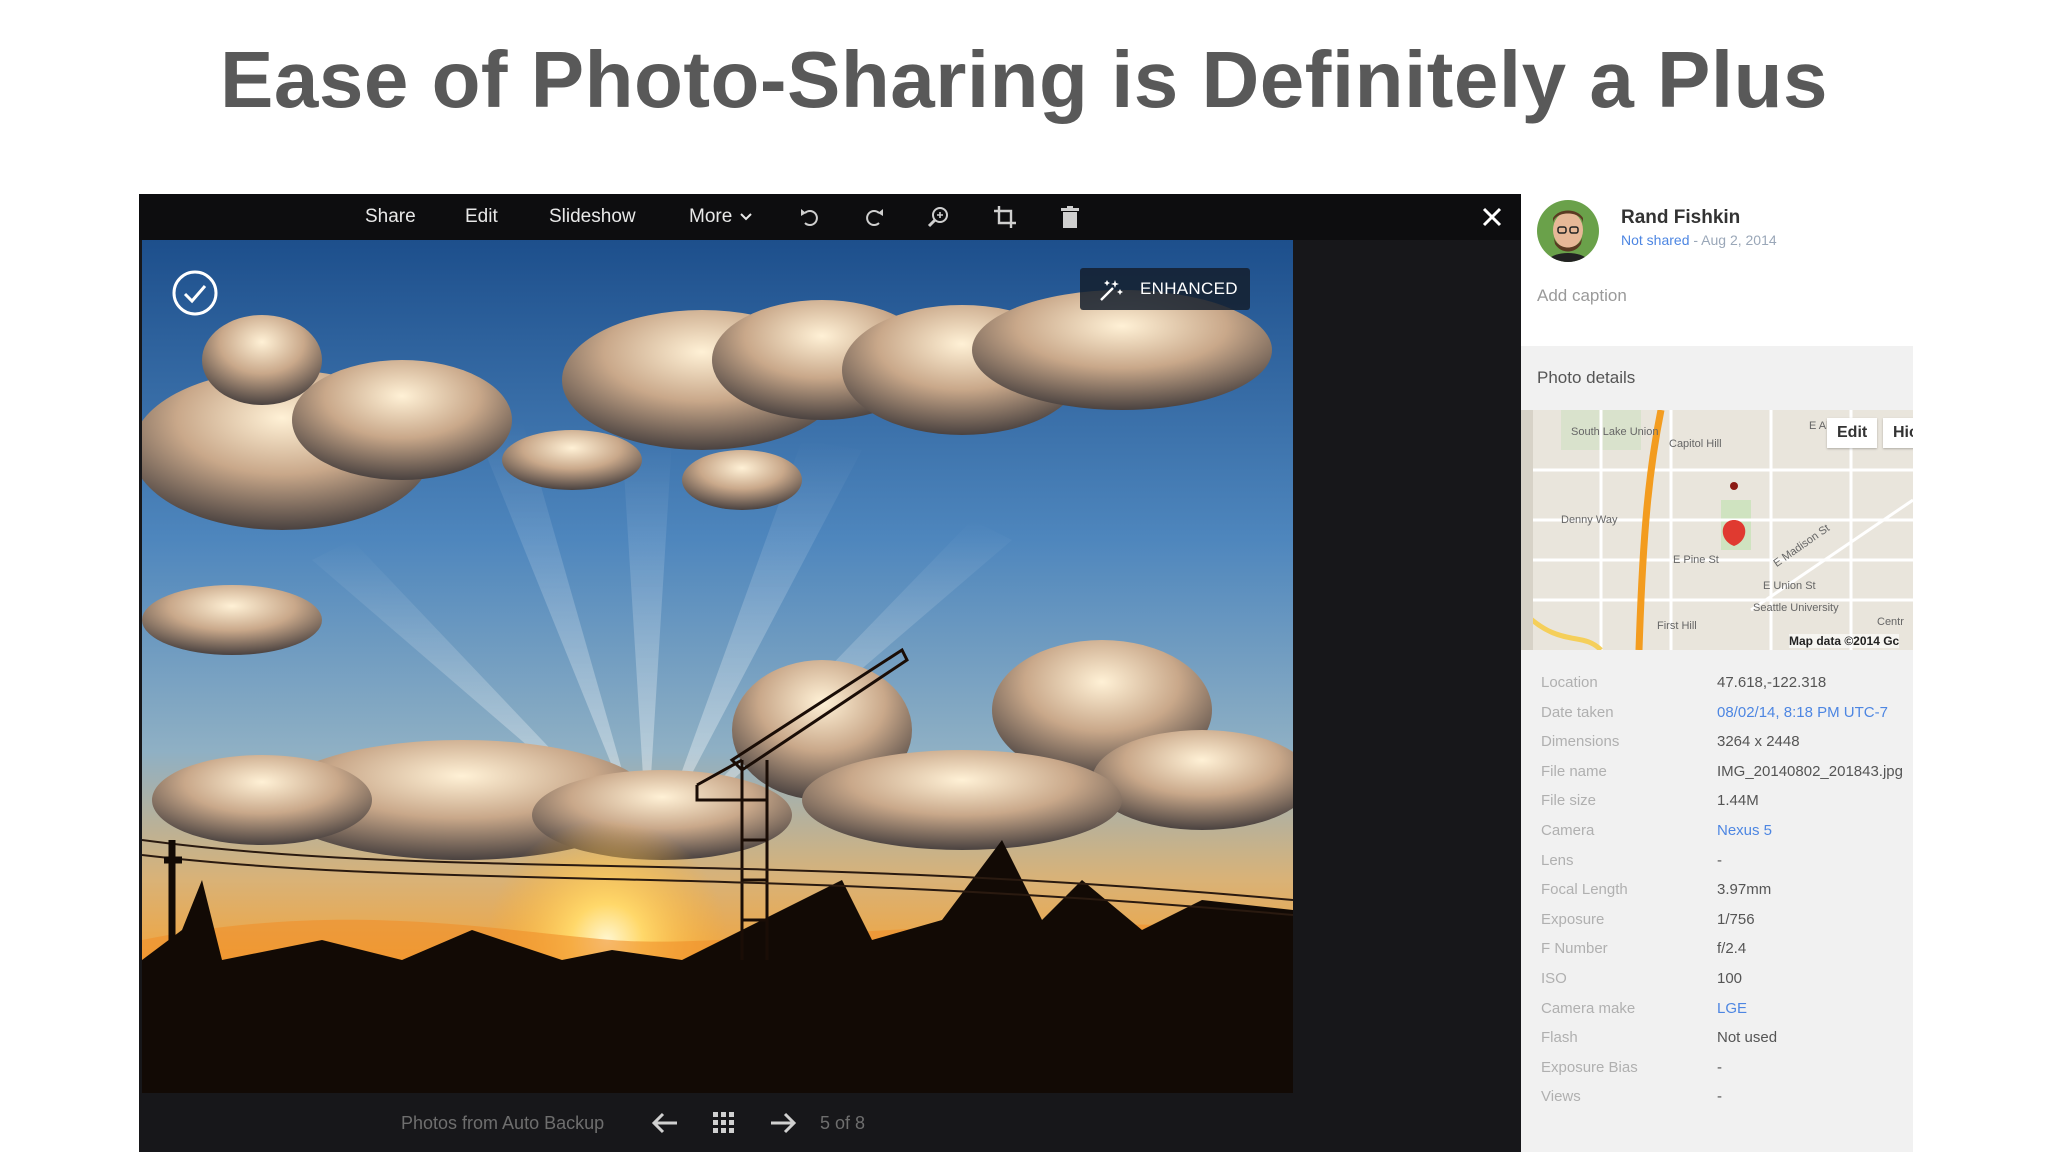 The image size is (2048, 1152). Describe the element at coordinates (1852, 433) in the screenshot. I see `map-edit-button: Edit` at that location.